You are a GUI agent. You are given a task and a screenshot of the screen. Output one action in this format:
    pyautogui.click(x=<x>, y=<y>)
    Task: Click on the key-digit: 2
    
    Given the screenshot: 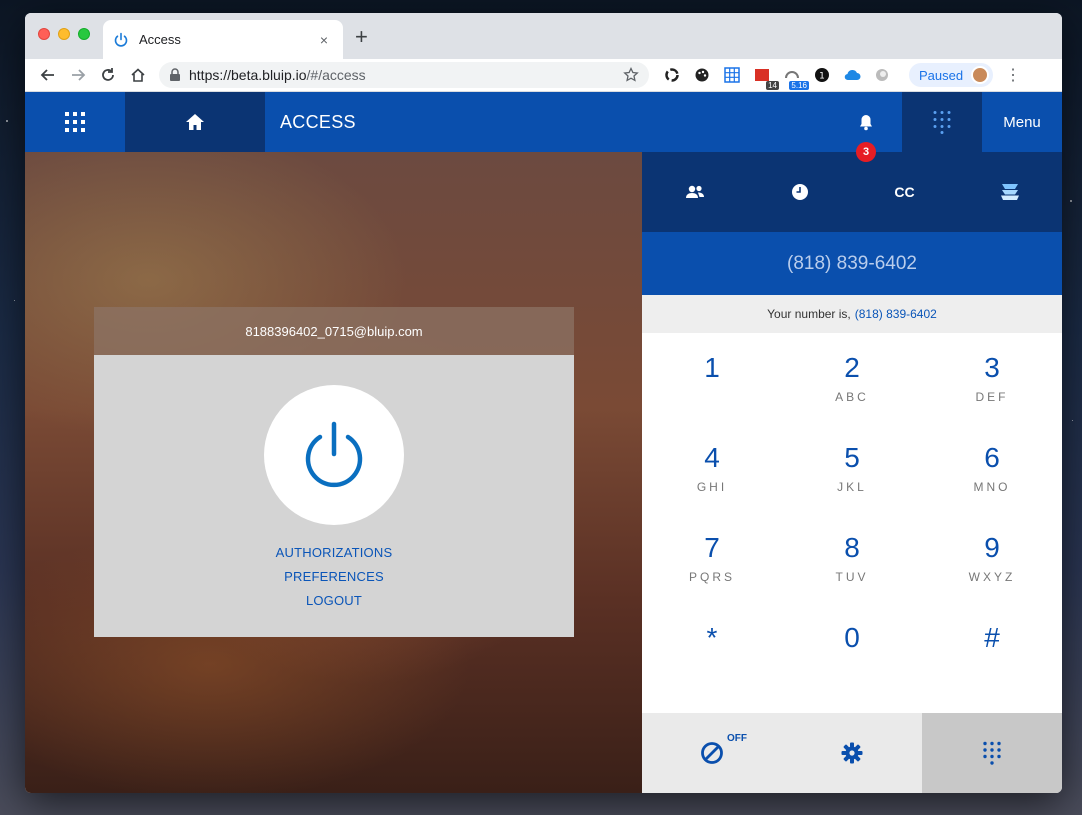 What is the action you would take?
    pyautogui.click(x=852, y=367)
    